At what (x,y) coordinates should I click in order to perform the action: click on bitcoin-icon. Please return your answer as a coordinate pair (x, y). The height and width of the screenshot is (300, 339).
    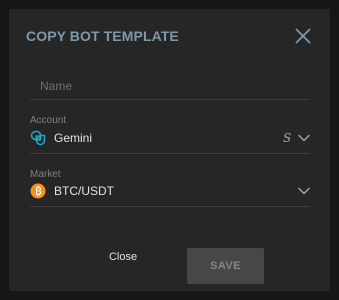
    Looking at the image, I should click on (38, 191).